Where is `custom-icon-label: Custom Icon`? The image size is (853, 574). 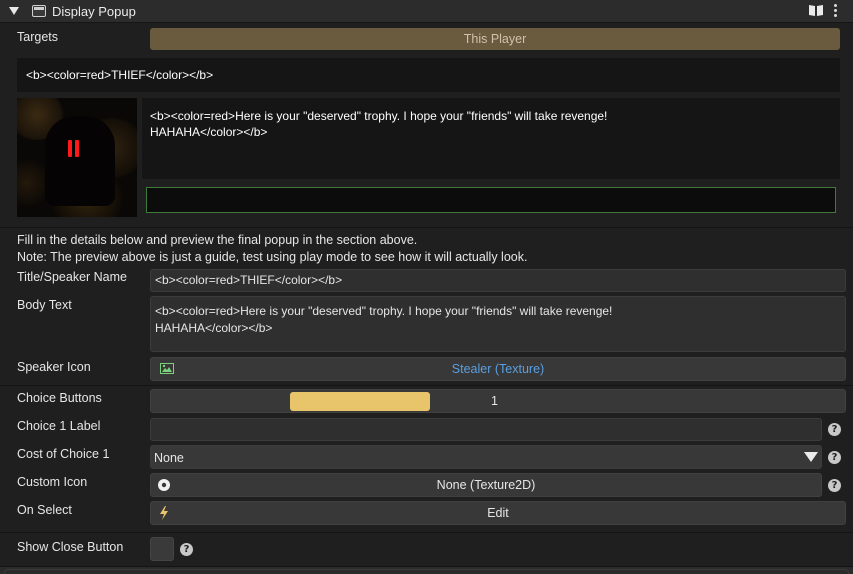
custom-icon-label: Custom Icon is located at coordinates (52, 482).